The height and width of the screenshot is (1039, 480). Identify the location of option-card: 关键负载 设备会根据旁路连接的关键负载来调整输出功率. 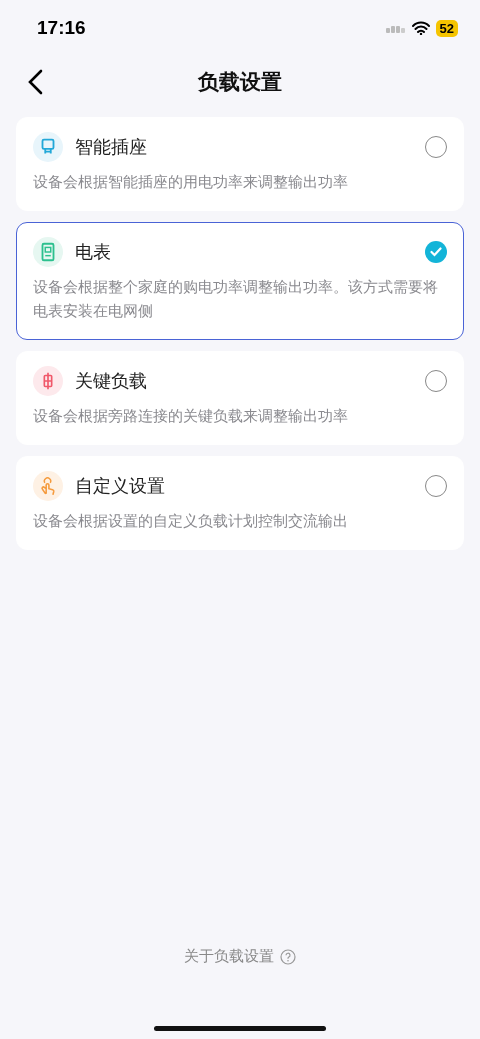
(240, 398).